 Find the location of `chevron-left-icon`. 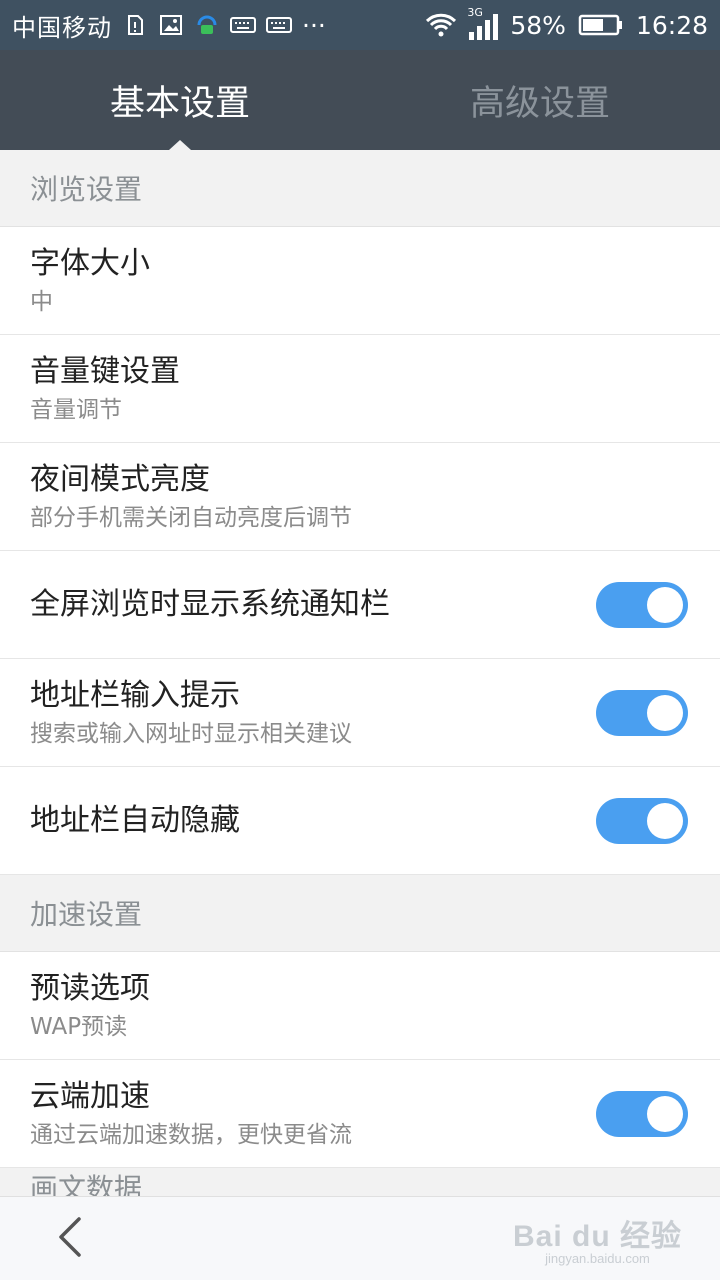

chevron-left-icon is located at coordinates (70, 1239).